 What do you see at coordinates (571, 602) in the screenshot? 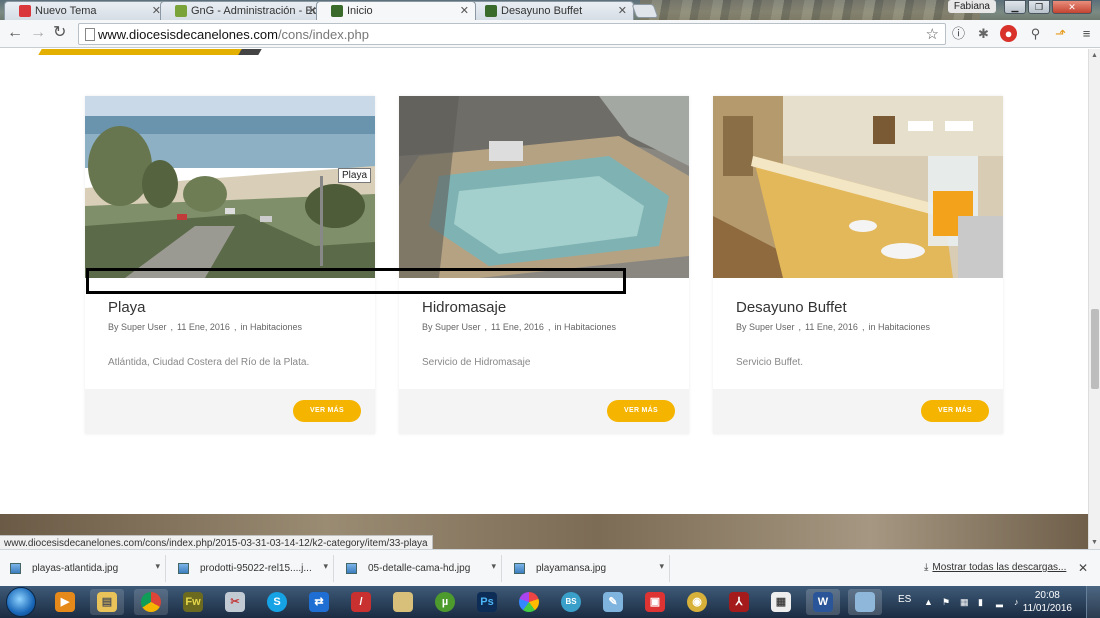
I see `app-taskbar-button: BS` at bounding box center [571, 602].